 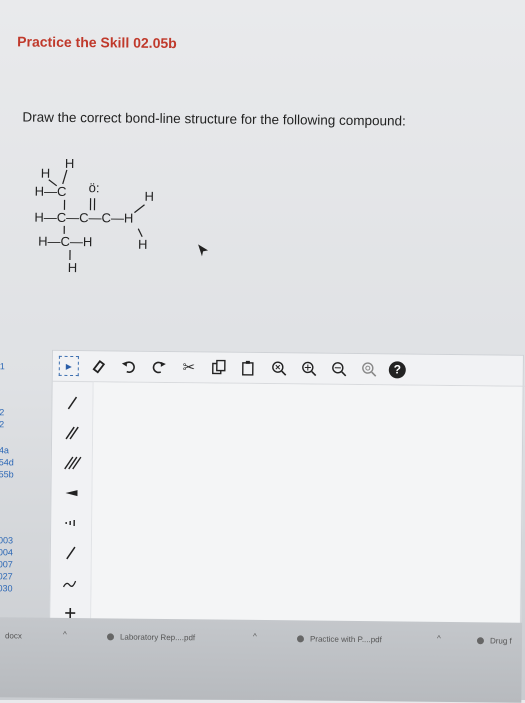 I want to click on redo-icon, so click(x=159, y=367).